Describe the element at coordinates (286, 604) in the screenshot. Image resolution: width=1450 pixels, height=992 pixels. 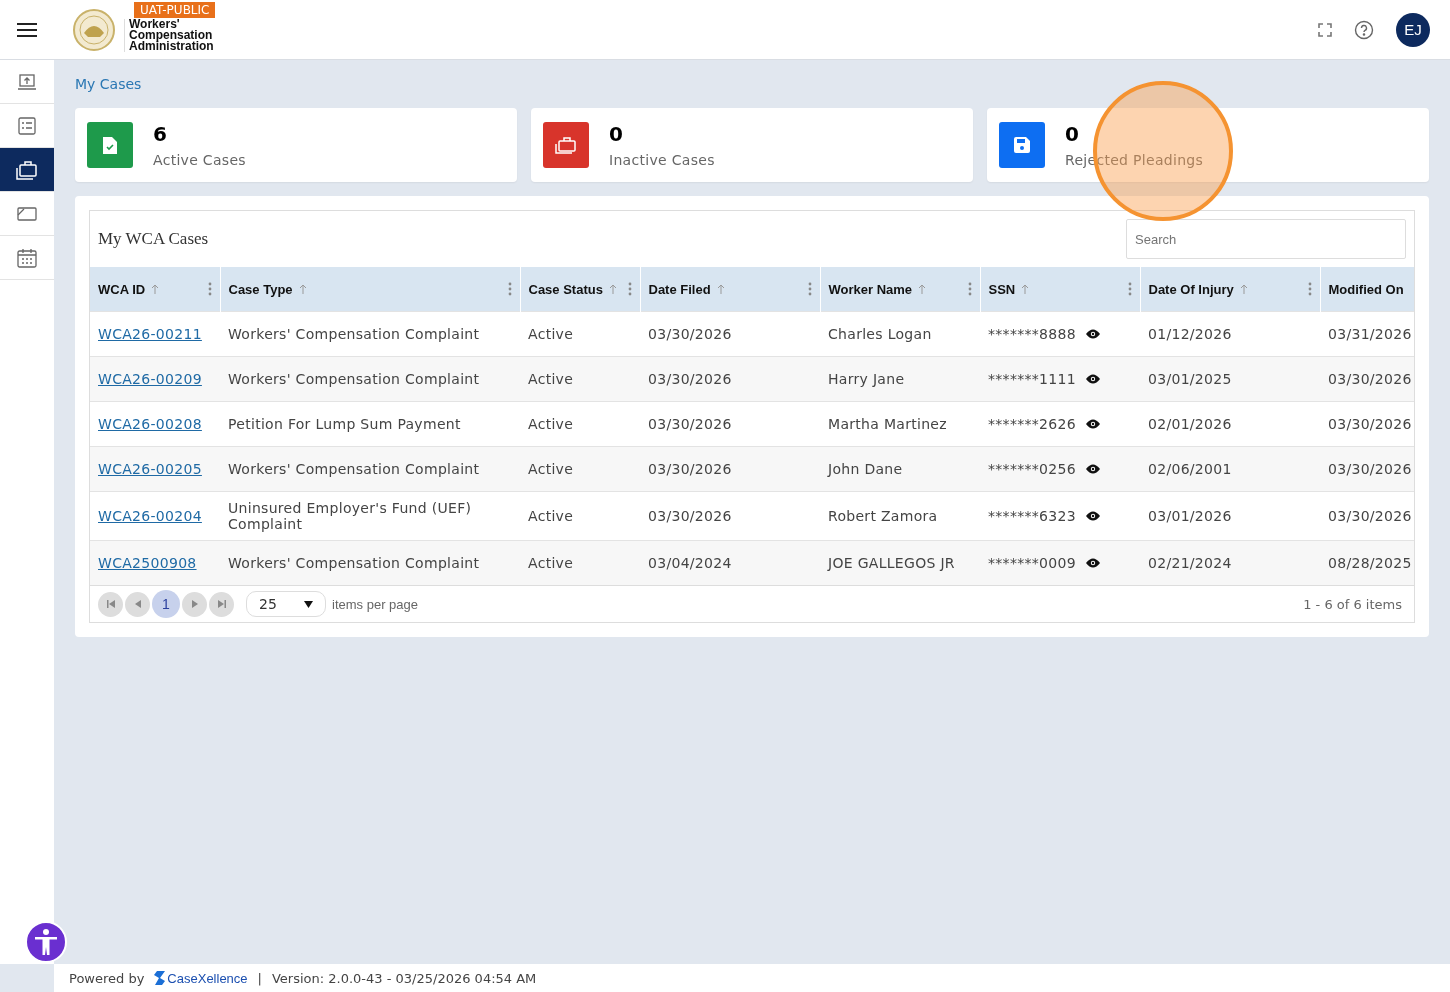
I see `page-size-dropdown: 25` at that location.